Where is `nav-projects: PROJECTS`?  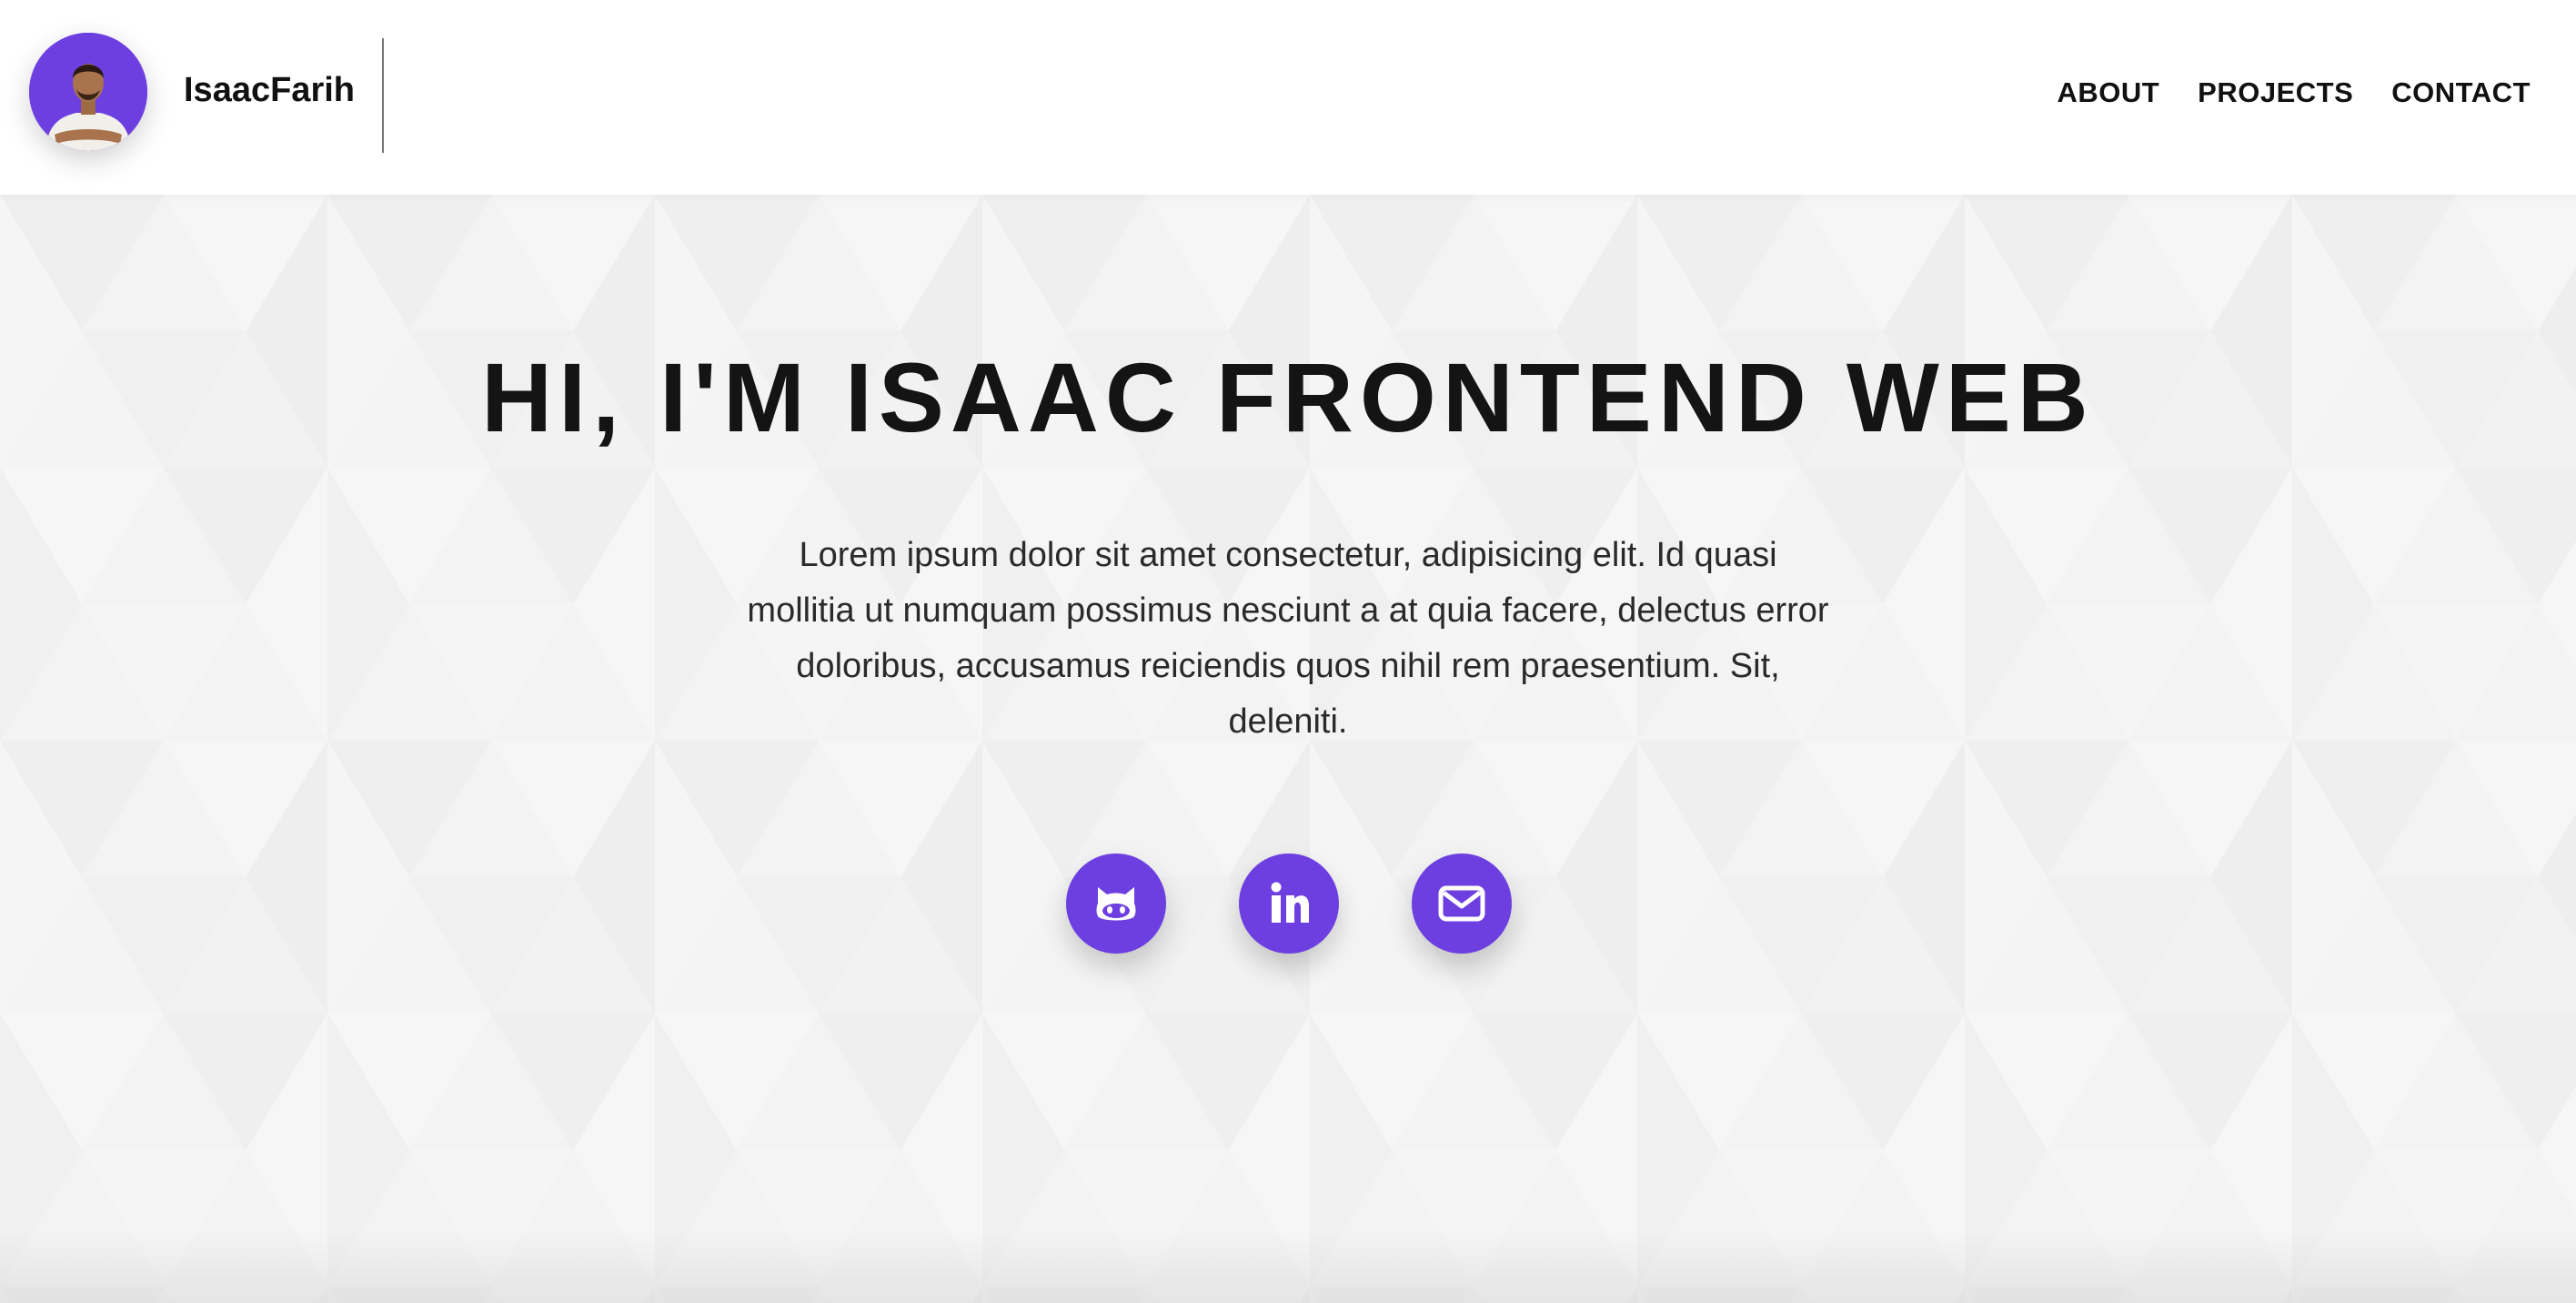
nav-projects: PROJECTS is located at coordinates (2275, 92).